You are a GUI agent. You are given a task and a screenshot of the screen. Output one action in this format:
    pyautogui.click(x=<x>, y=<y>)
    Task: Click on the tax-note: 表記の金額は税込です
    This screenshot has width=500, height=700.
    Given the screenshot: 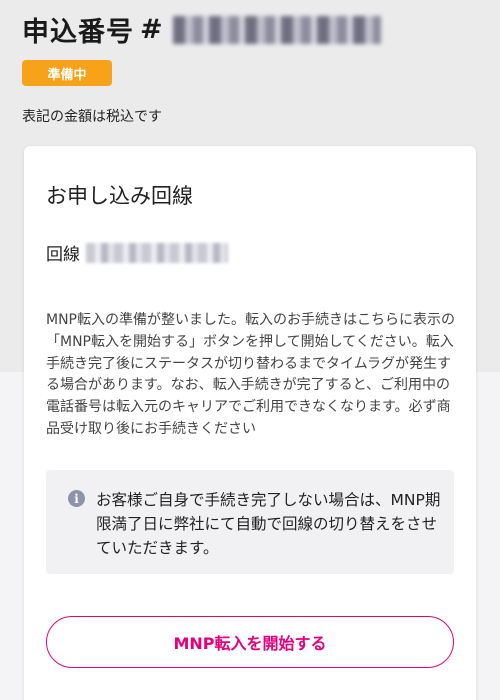 What is the action you would take?
    pyautogui.click(x=92, y=117)
    